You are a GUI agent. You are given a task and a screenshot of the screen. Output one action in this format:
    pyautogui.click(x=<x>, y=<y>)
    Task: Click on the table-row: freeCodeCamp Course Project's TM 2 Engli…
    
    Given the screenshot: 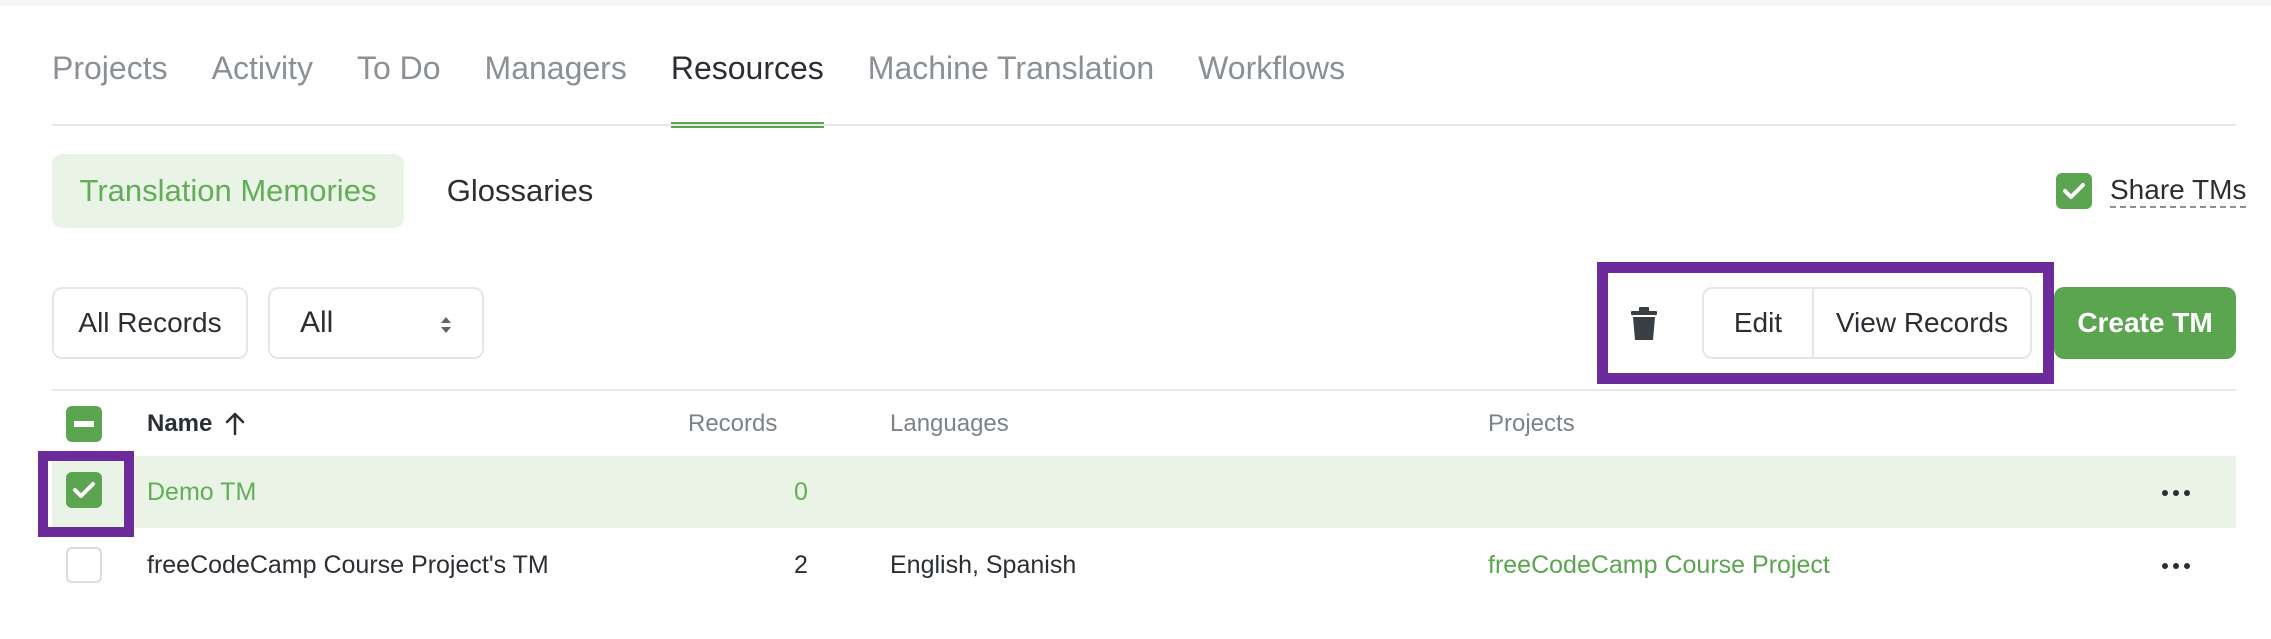 What is the action you would take?
    pyautogui.click(x=1144, y=565)
    